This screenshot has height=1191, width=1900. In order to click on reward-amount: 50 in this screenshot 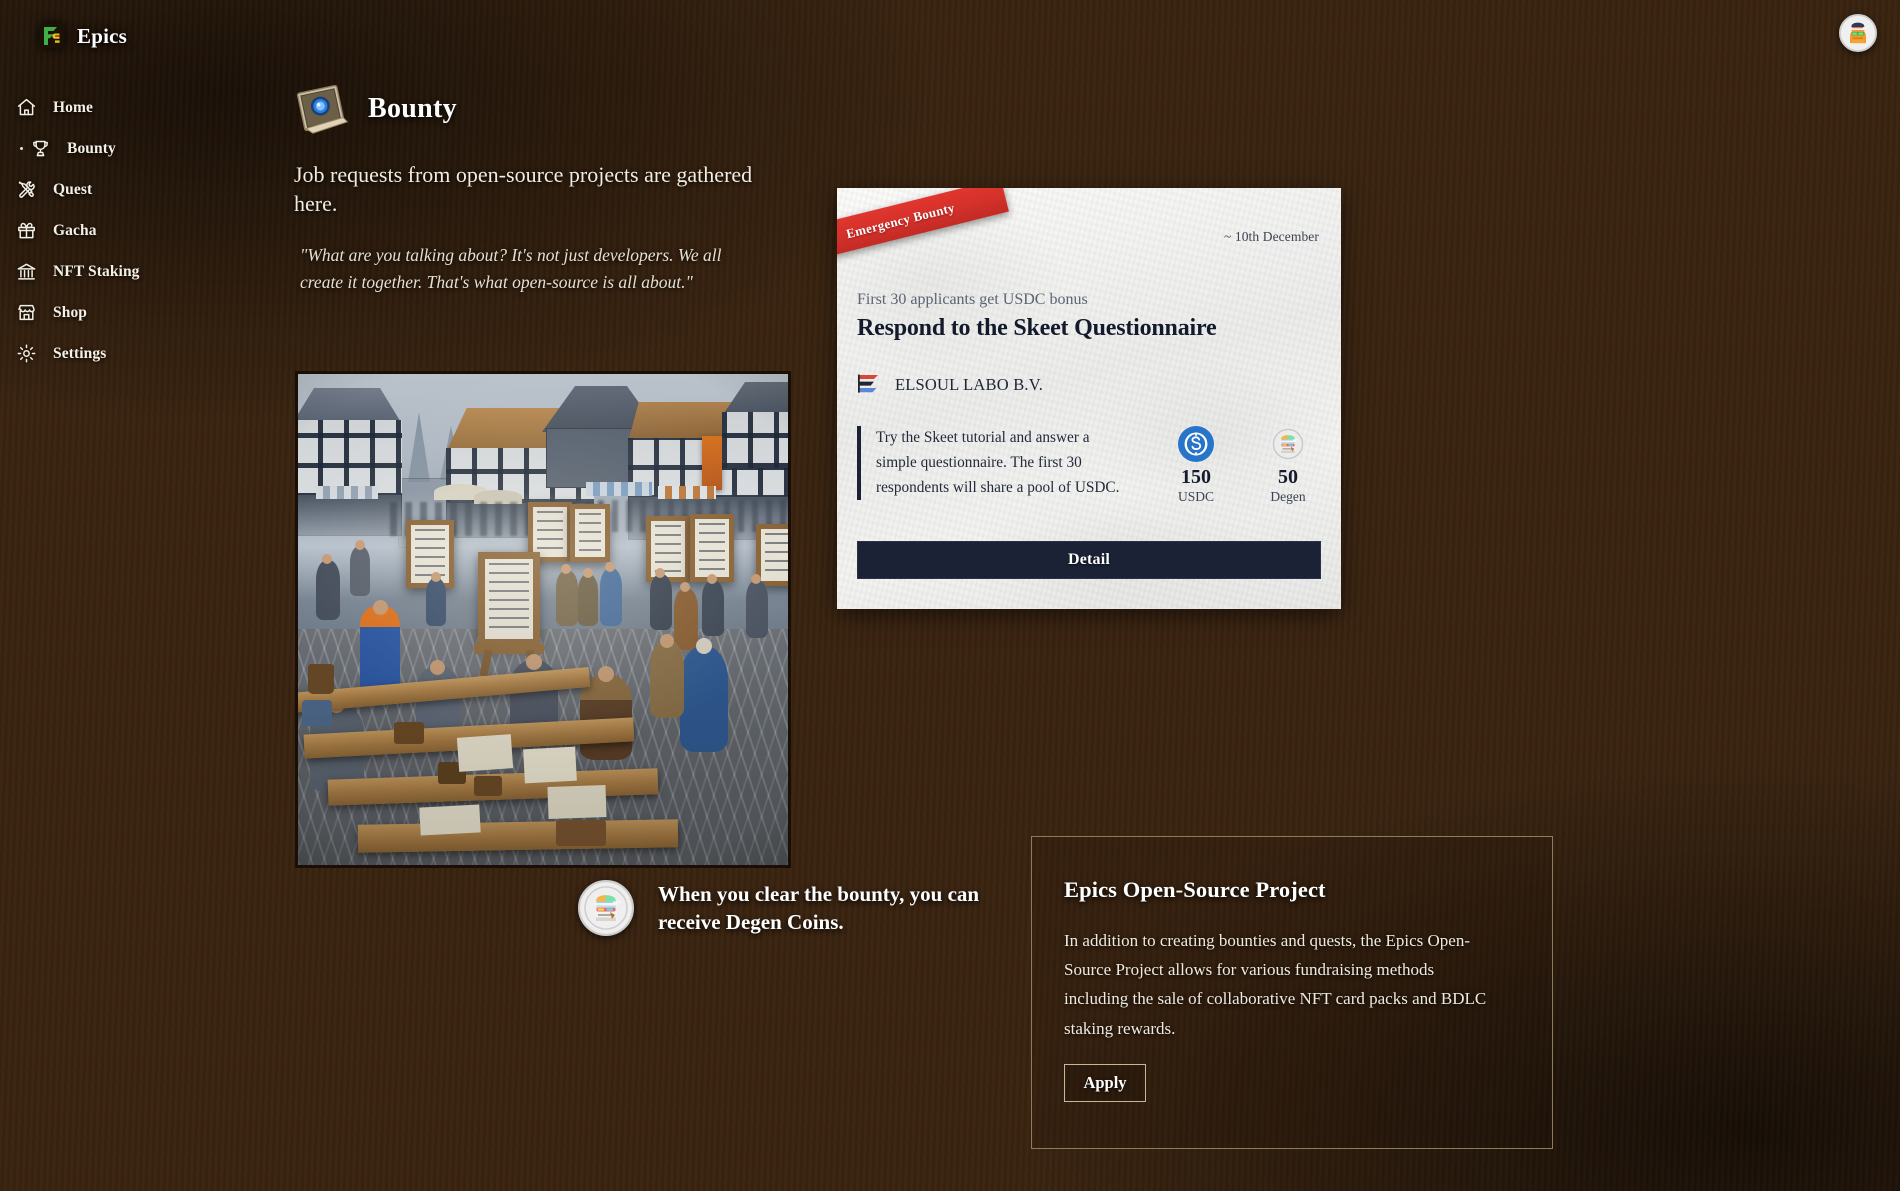, I will do `click(1288, 477)`.